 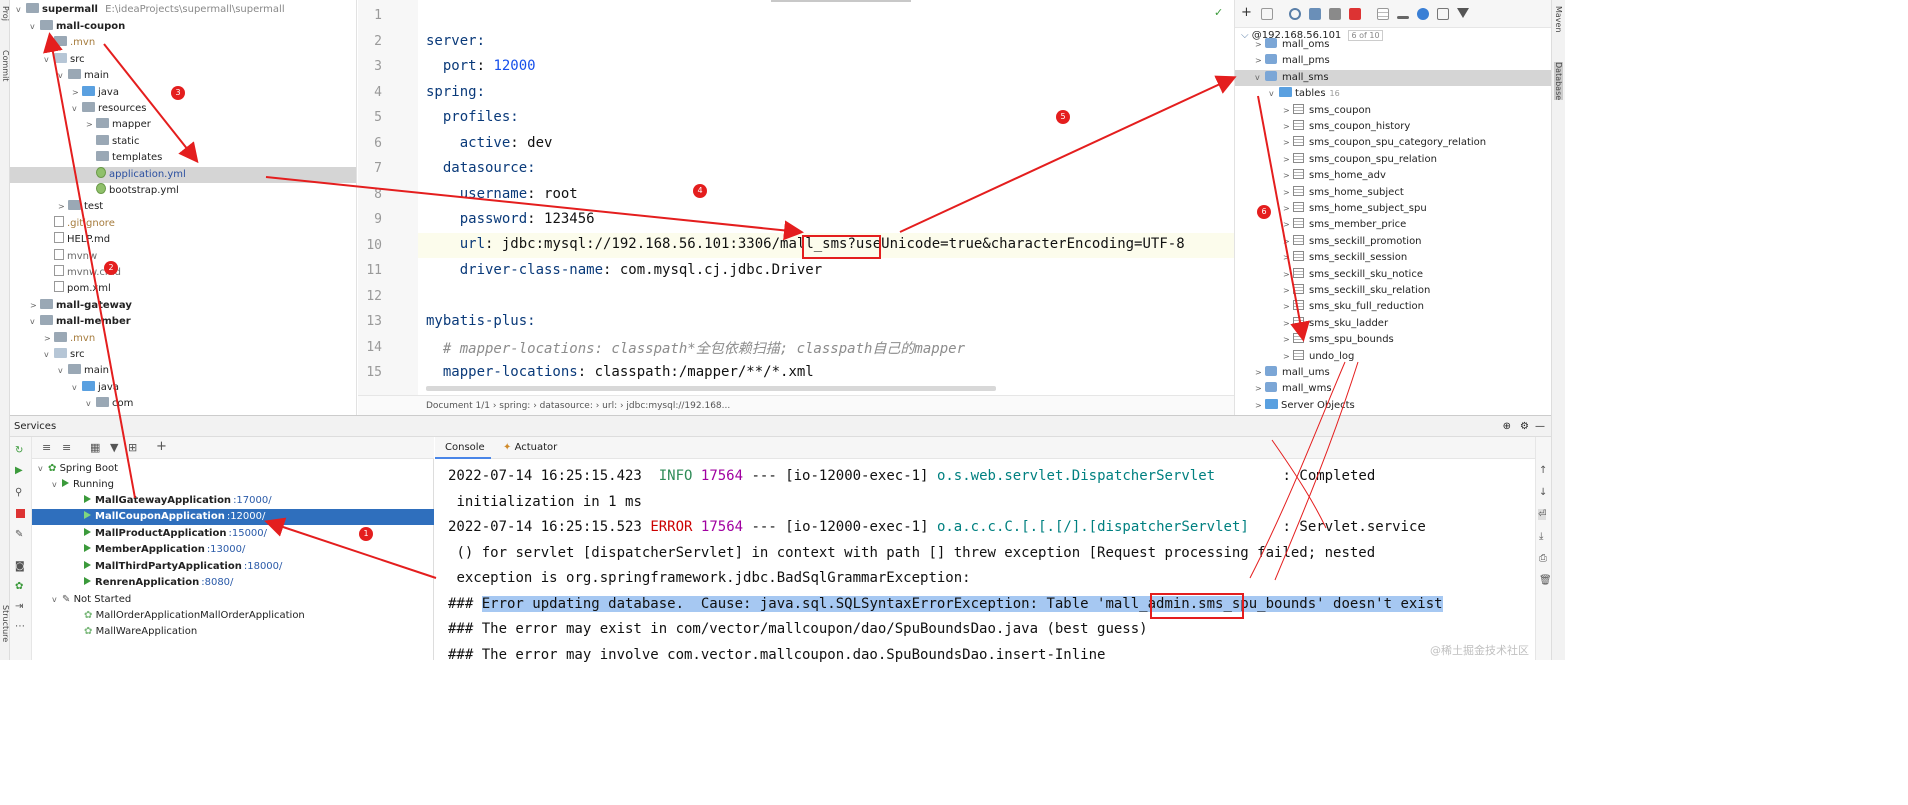 What do you see at coordinates (1443, 14) in the screenshot?
I see `ddl-icon` at bounding box center [1443, 14].